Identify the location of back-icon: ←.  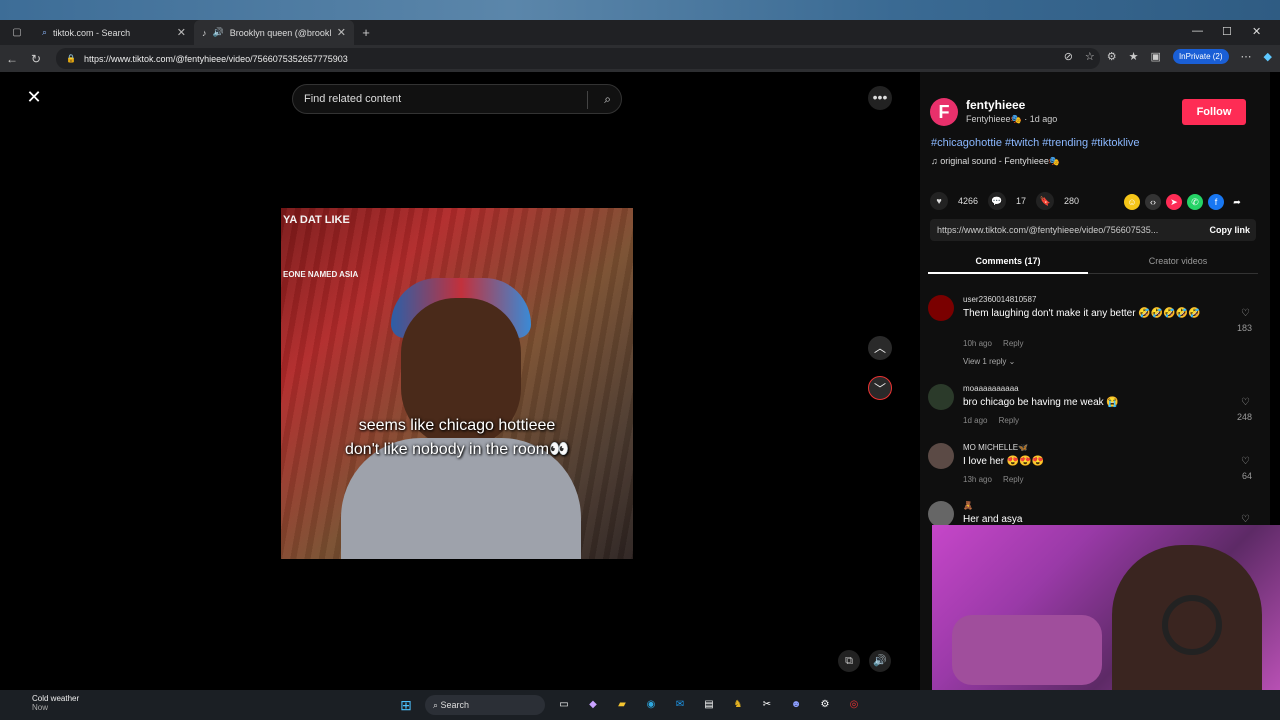
(12, 59).